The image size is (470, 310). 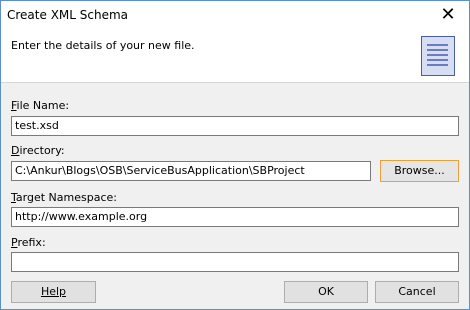 What do you see at coordinates (28, 242) in the screenshot?
I see `prefix-label: Prefix:` at bounding box center [28, 242].